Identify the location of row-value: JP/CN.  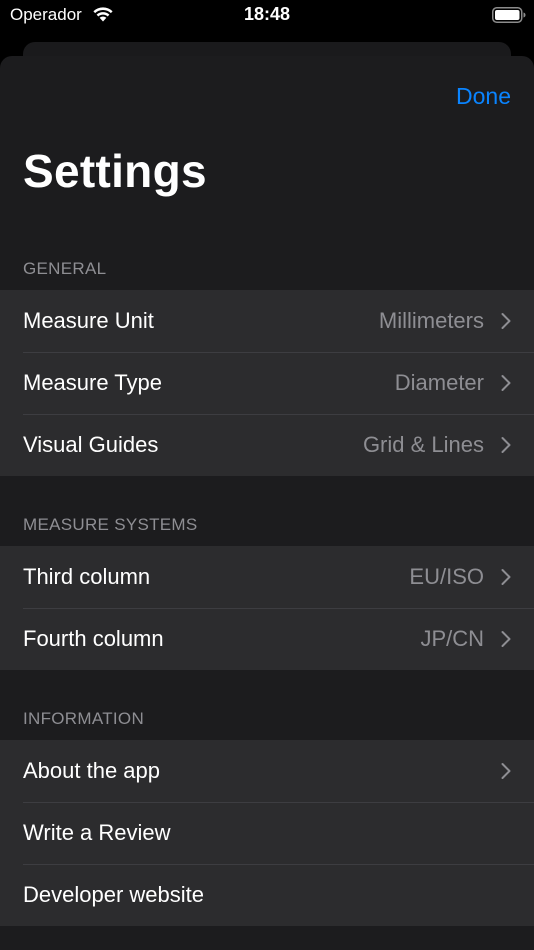
(452, 638).